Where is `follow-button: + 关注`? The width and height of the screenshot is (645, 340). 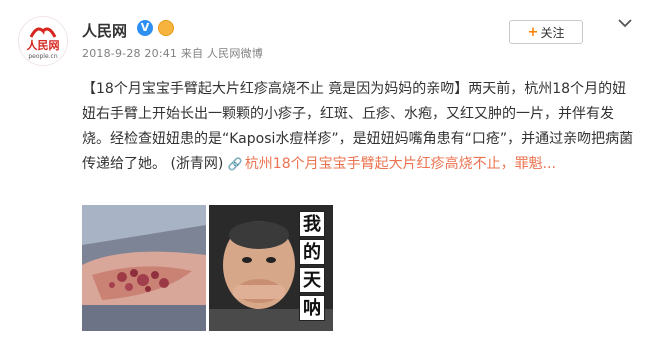
follow-button: + 关注 is located at coordinates (546, 32).